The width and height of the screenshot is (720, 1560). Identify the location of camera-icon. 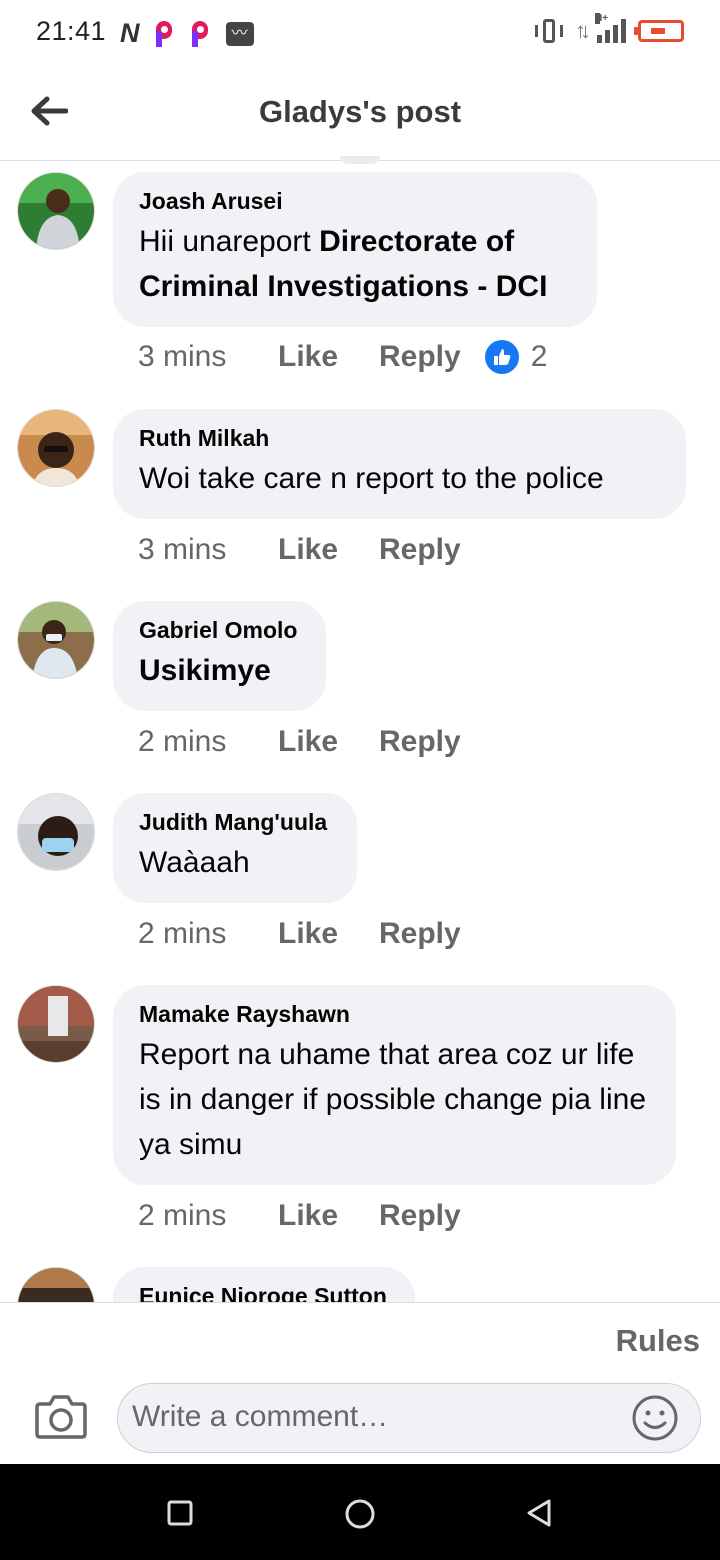
(61, 1417).